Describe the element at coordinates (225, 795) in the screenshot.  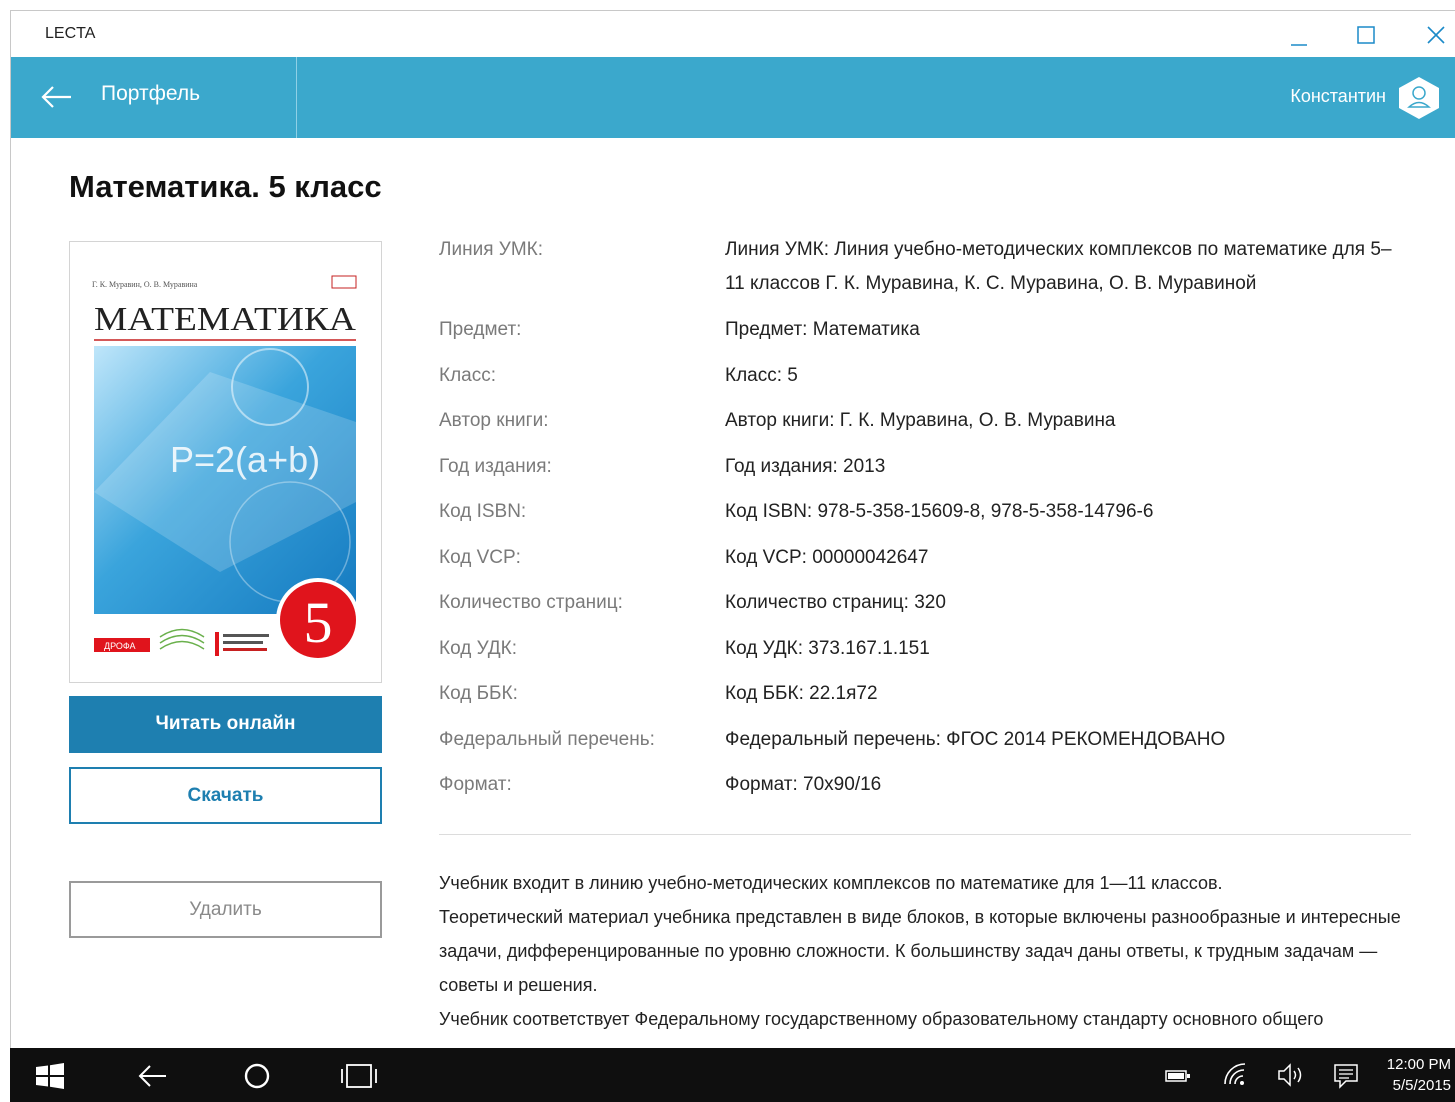
I see `download-button: Скачать` at that location.